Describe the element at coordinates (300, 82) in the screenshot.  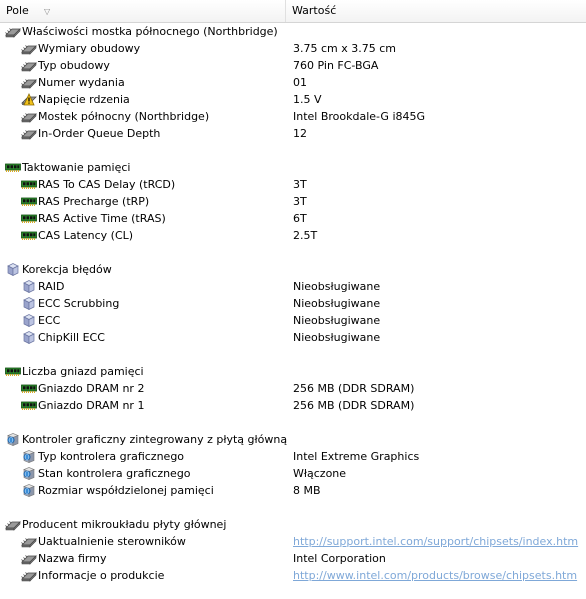
I see `property-value: 01` at that location.